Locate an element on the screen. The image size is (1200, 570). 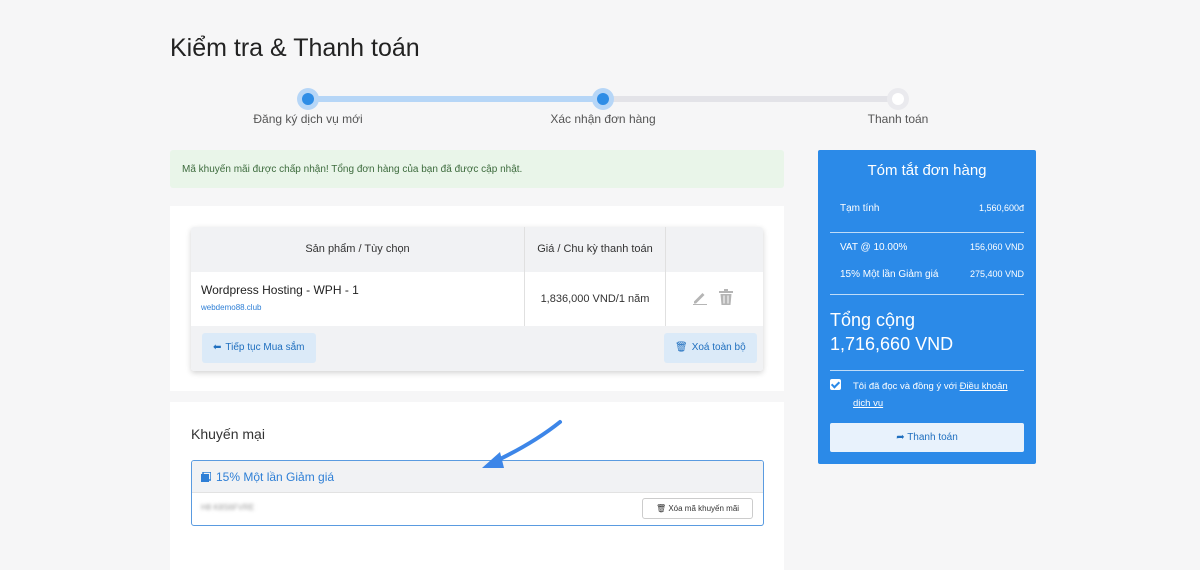
checkout-button: ➦ Thanh toán is located at coordinates (927, 437).